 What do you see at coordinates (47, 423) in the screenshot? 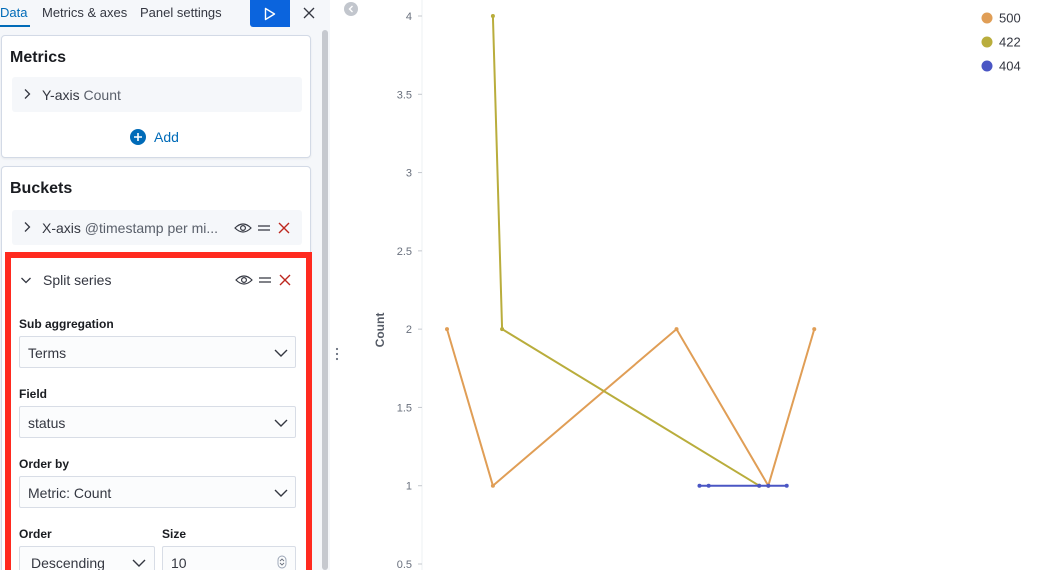
I see `field-value: status` at bounding box center [47, 423].